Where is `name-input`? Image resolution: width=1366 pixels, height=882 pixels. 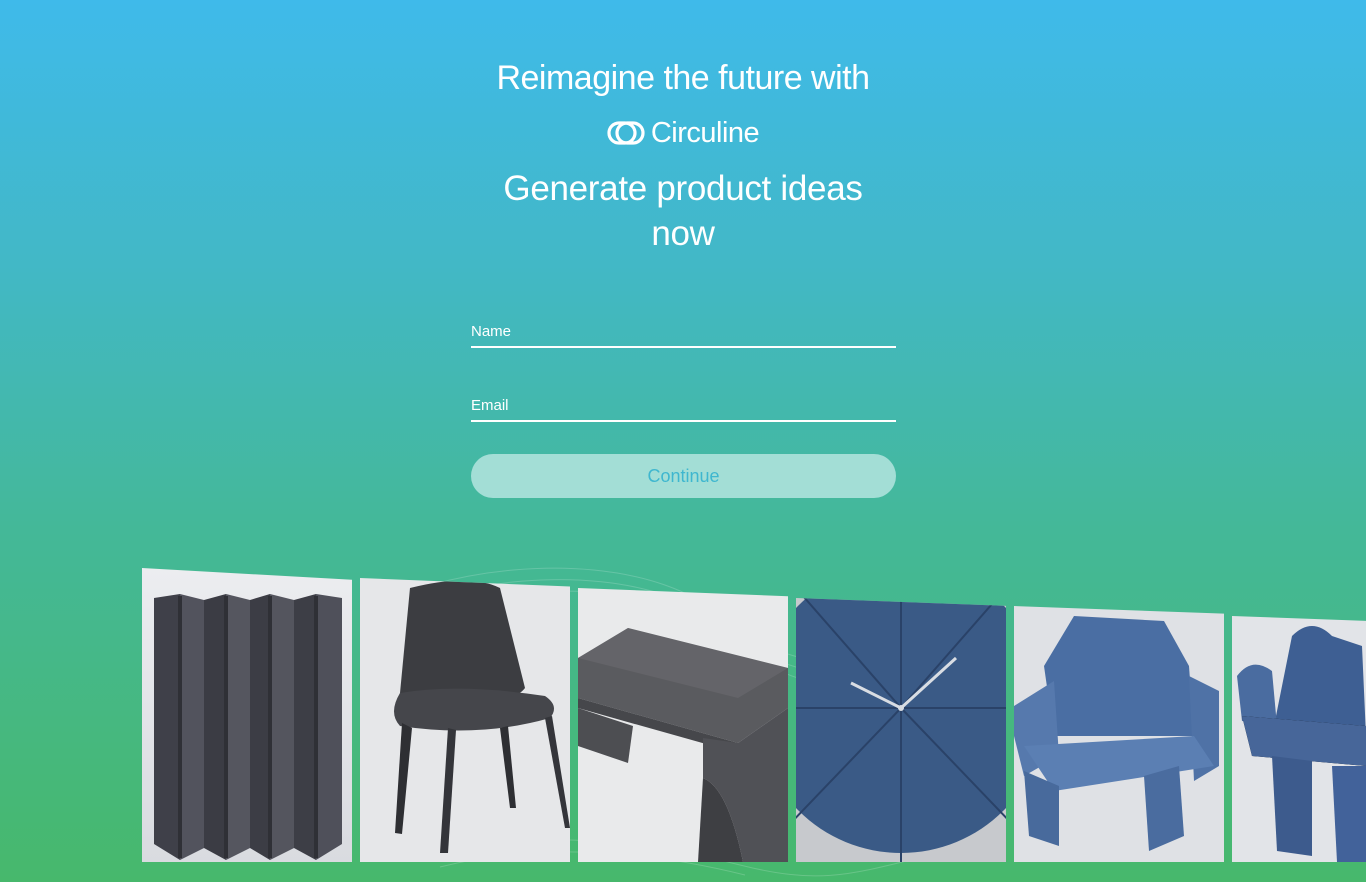 name-input is located at coordinates (683, 331).